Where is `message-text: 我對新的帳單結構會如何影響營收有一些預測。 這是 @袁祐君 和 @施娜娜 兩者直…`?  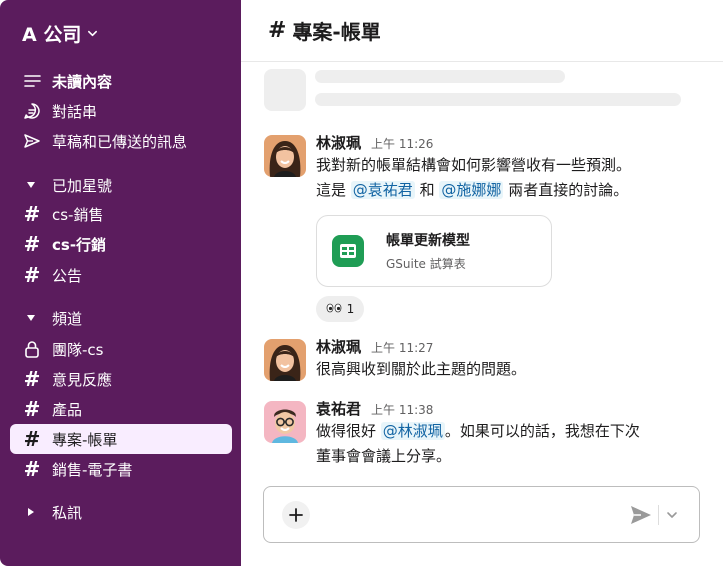
message-text: 我對新的帳單結構會如何影響營收有一些預測。 這是 @袁祐君 和 @施娜娜 兩者直… is located at coordinates (516, 178).